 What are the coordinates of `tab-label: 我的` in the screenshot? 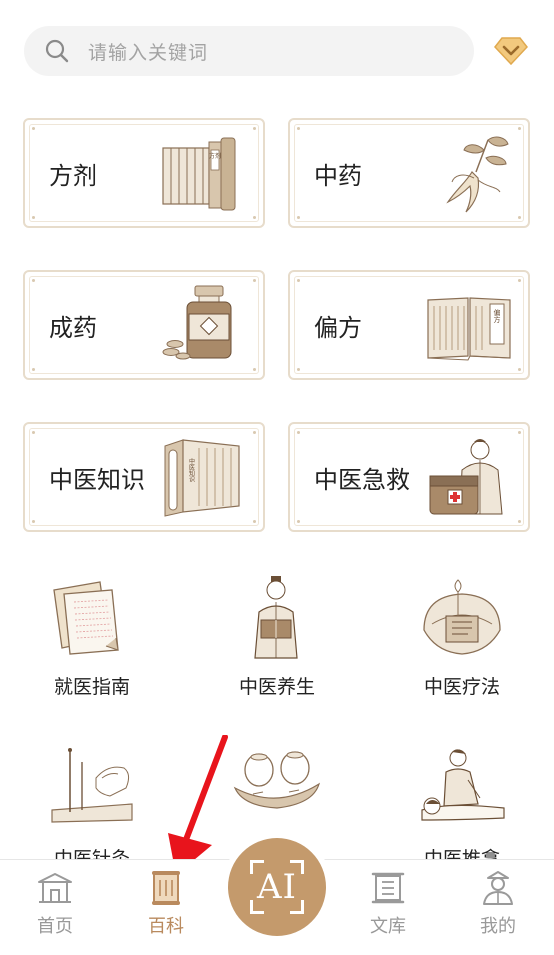 It's located at (498, 926).